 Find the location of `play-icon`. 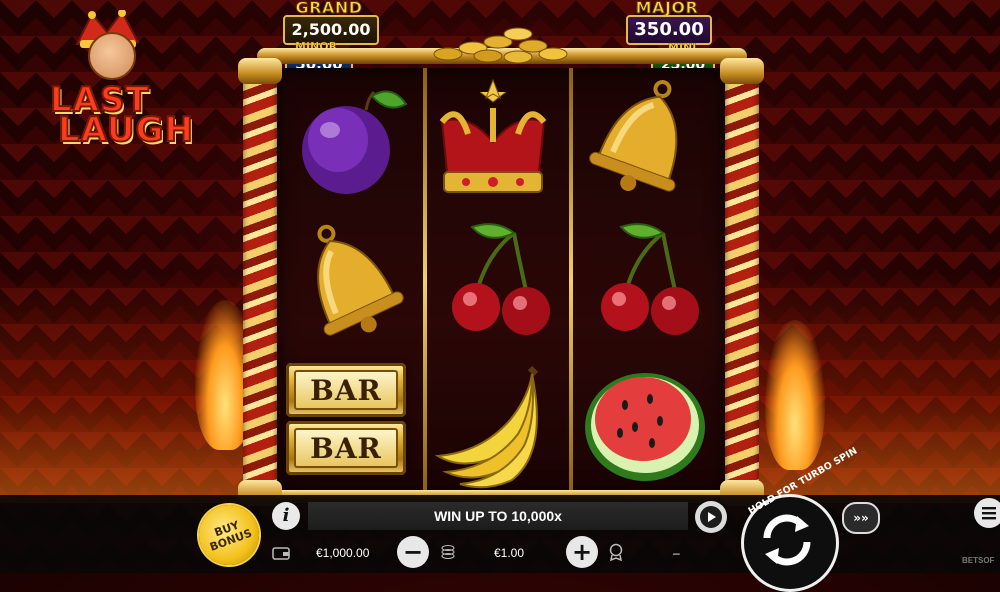

play-icon is located at coordinates (711, 517).